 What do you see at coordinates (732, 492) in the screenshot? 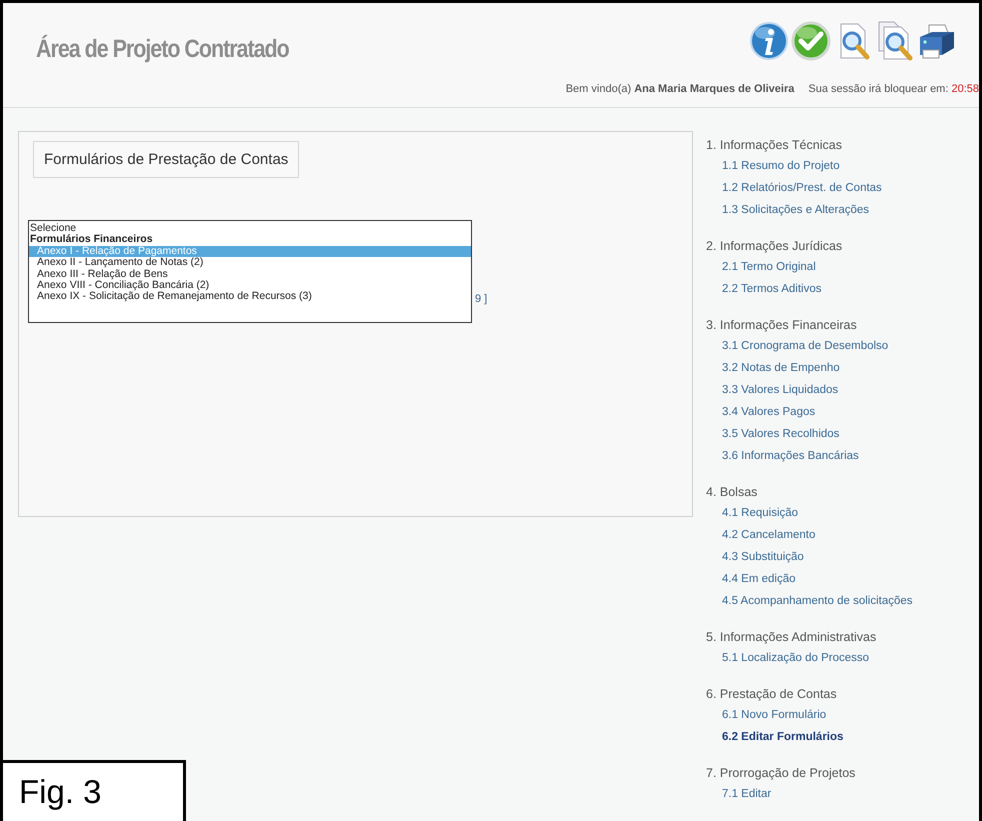
I see `menu-section-heading: 4. Bolsas` at bounding box center [732, 492].